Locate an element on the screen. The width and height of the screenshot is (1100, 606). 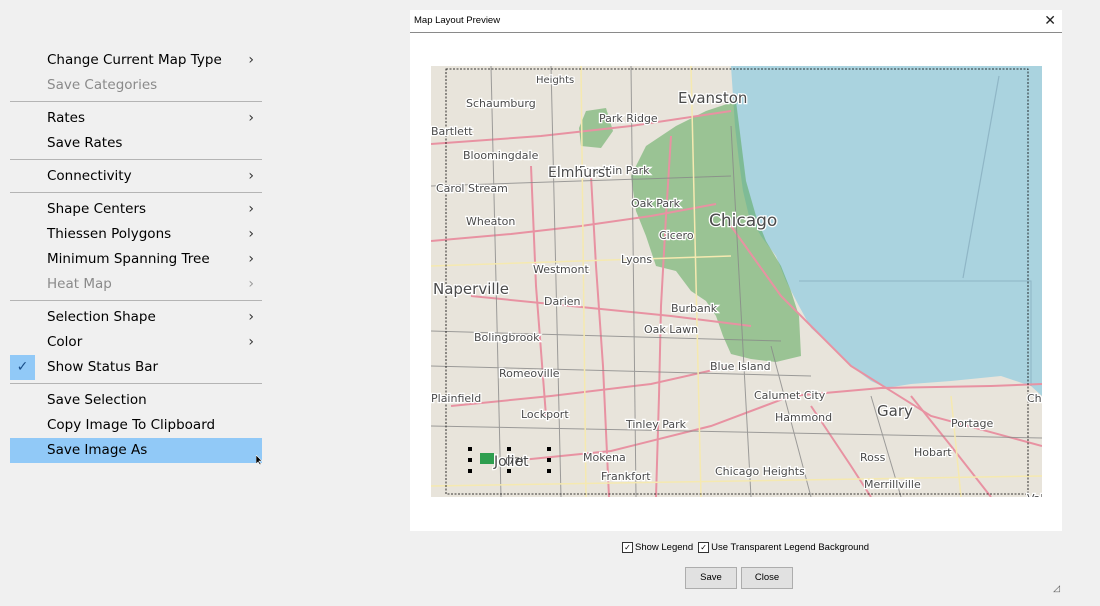
map-place-label: Cicero is located at coordinates (676, 235).